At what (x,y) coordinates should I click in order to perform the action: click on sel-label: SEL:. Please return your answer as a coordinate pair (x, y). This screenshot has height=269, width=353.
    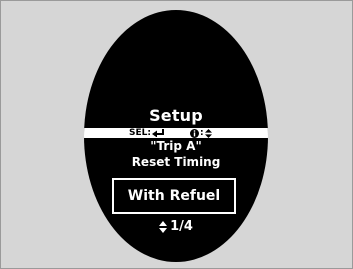
    Looking at the image, I should click on (140, 133).